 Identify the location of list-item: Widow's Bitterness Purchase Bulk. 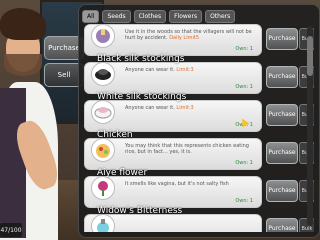
(199, 219).